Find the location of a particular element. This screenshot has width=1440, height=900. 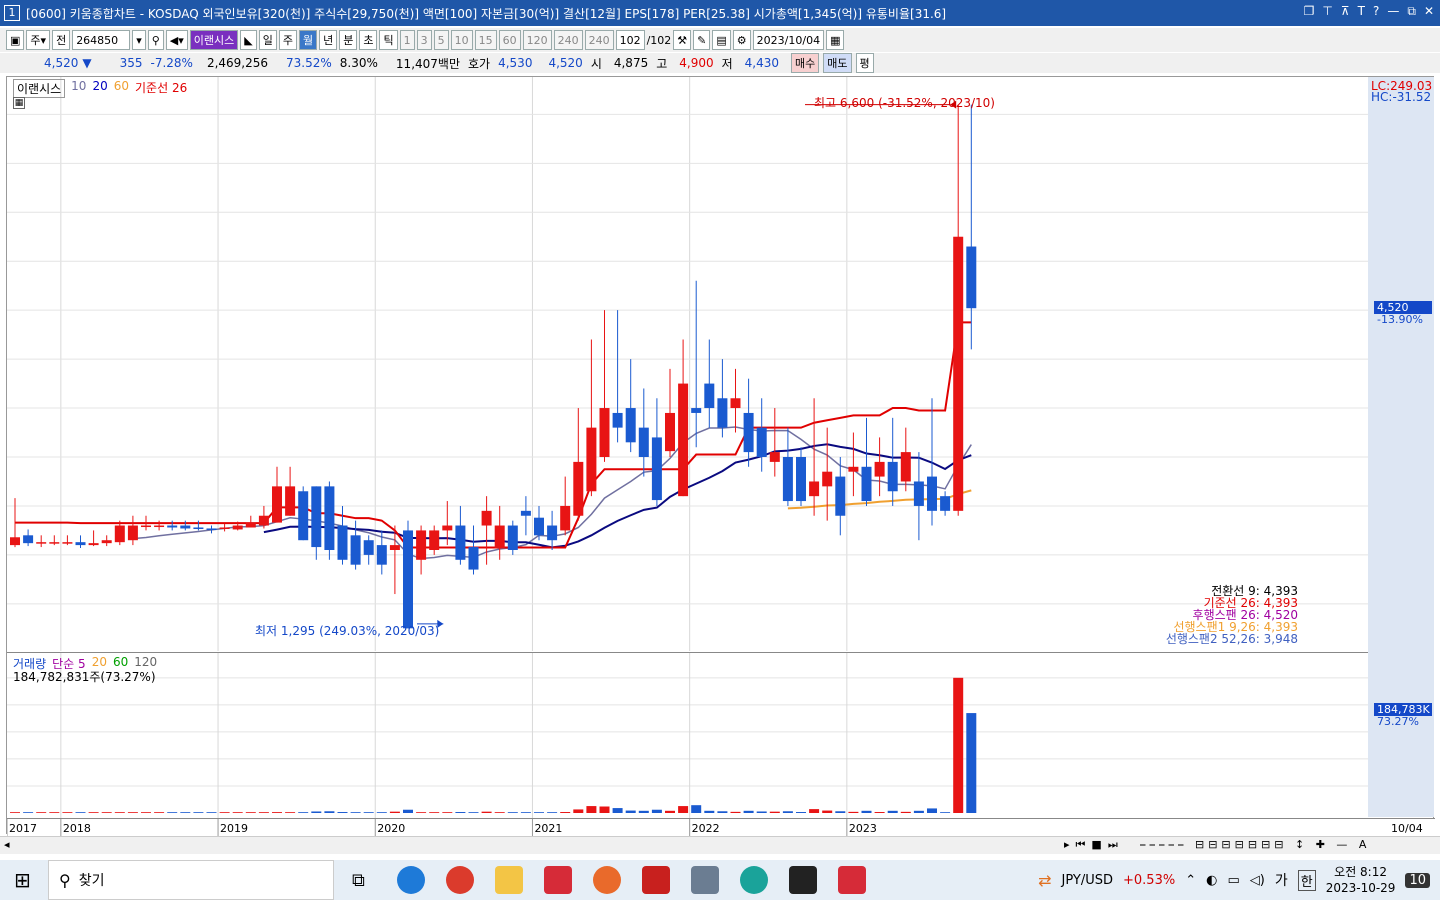

chart-scrollbar: ◂ ▸⏮■⏭ ⎯⎯⎯⎯⎯ ⊟⊟⊟⊟⊟⊟⊟ ↕ ✚ — A is located at coordinates (720, 845).